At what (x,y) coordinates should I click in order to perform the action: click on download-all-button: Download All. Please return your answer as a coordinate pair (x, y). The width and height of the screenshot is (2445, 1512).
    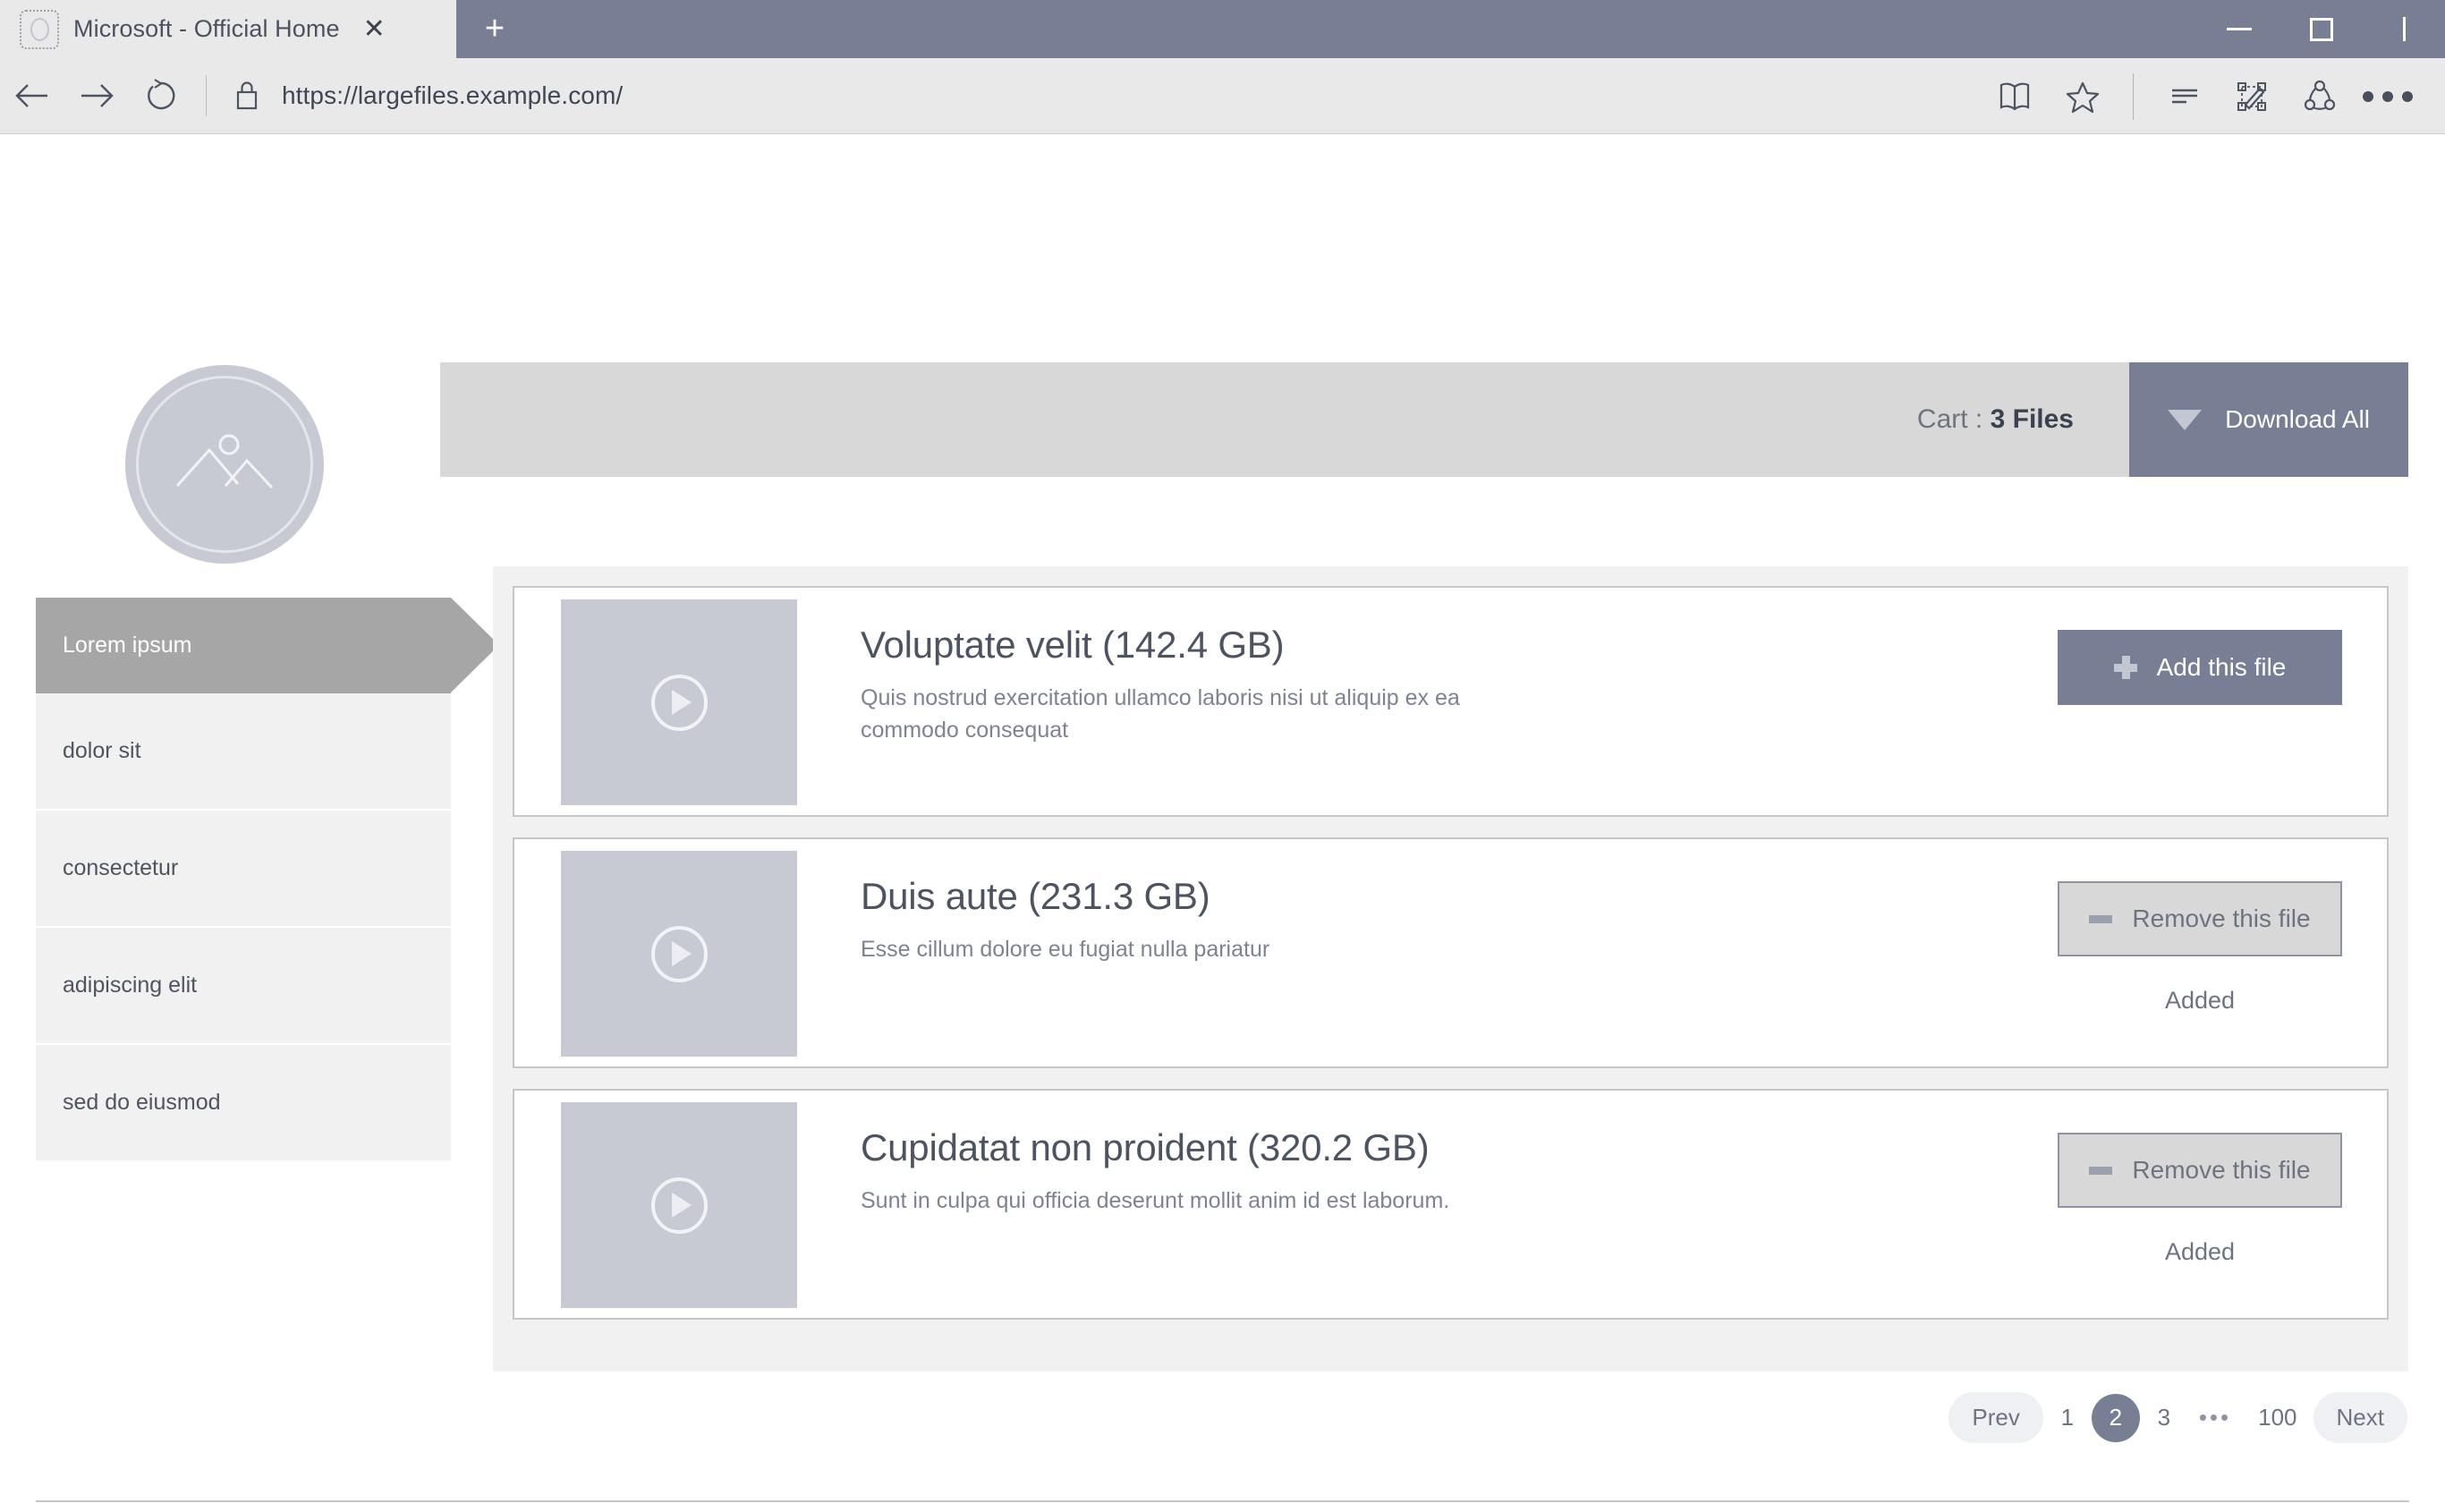
    Looking at the image, I should click on (2268, 419).